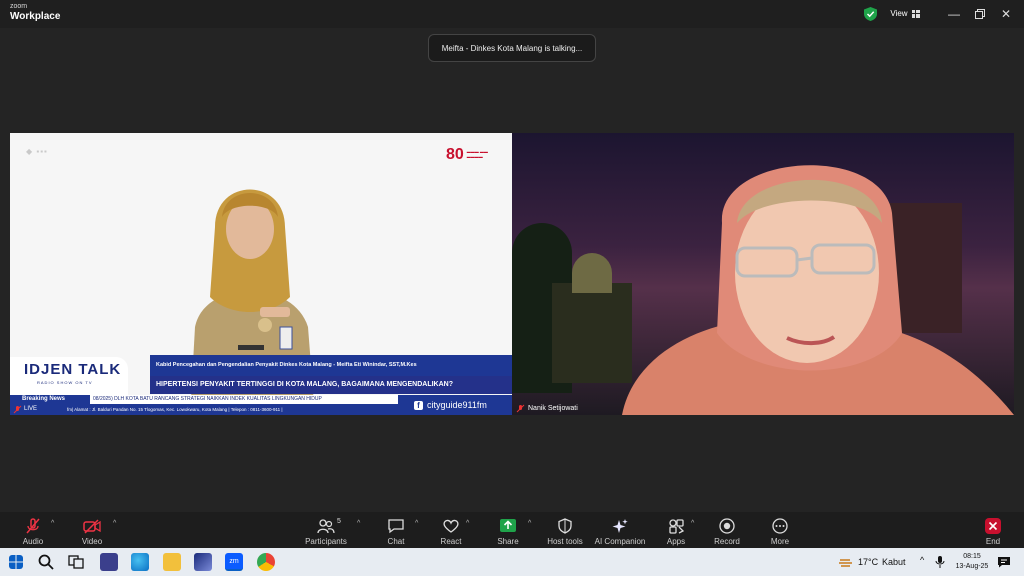  I want to click on video-muted-icon, so click(92, 526).